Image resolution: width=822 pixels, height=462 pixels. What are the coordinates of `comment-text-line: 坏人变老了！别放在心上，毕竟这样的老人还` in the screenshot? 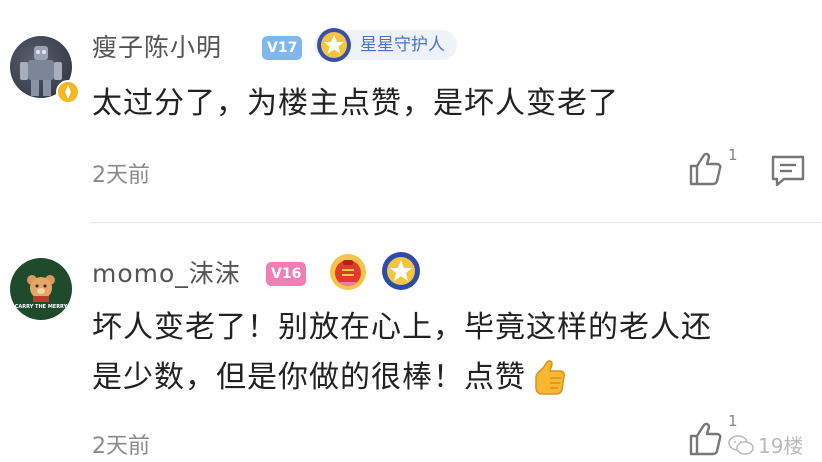 It's located at (402, 327).